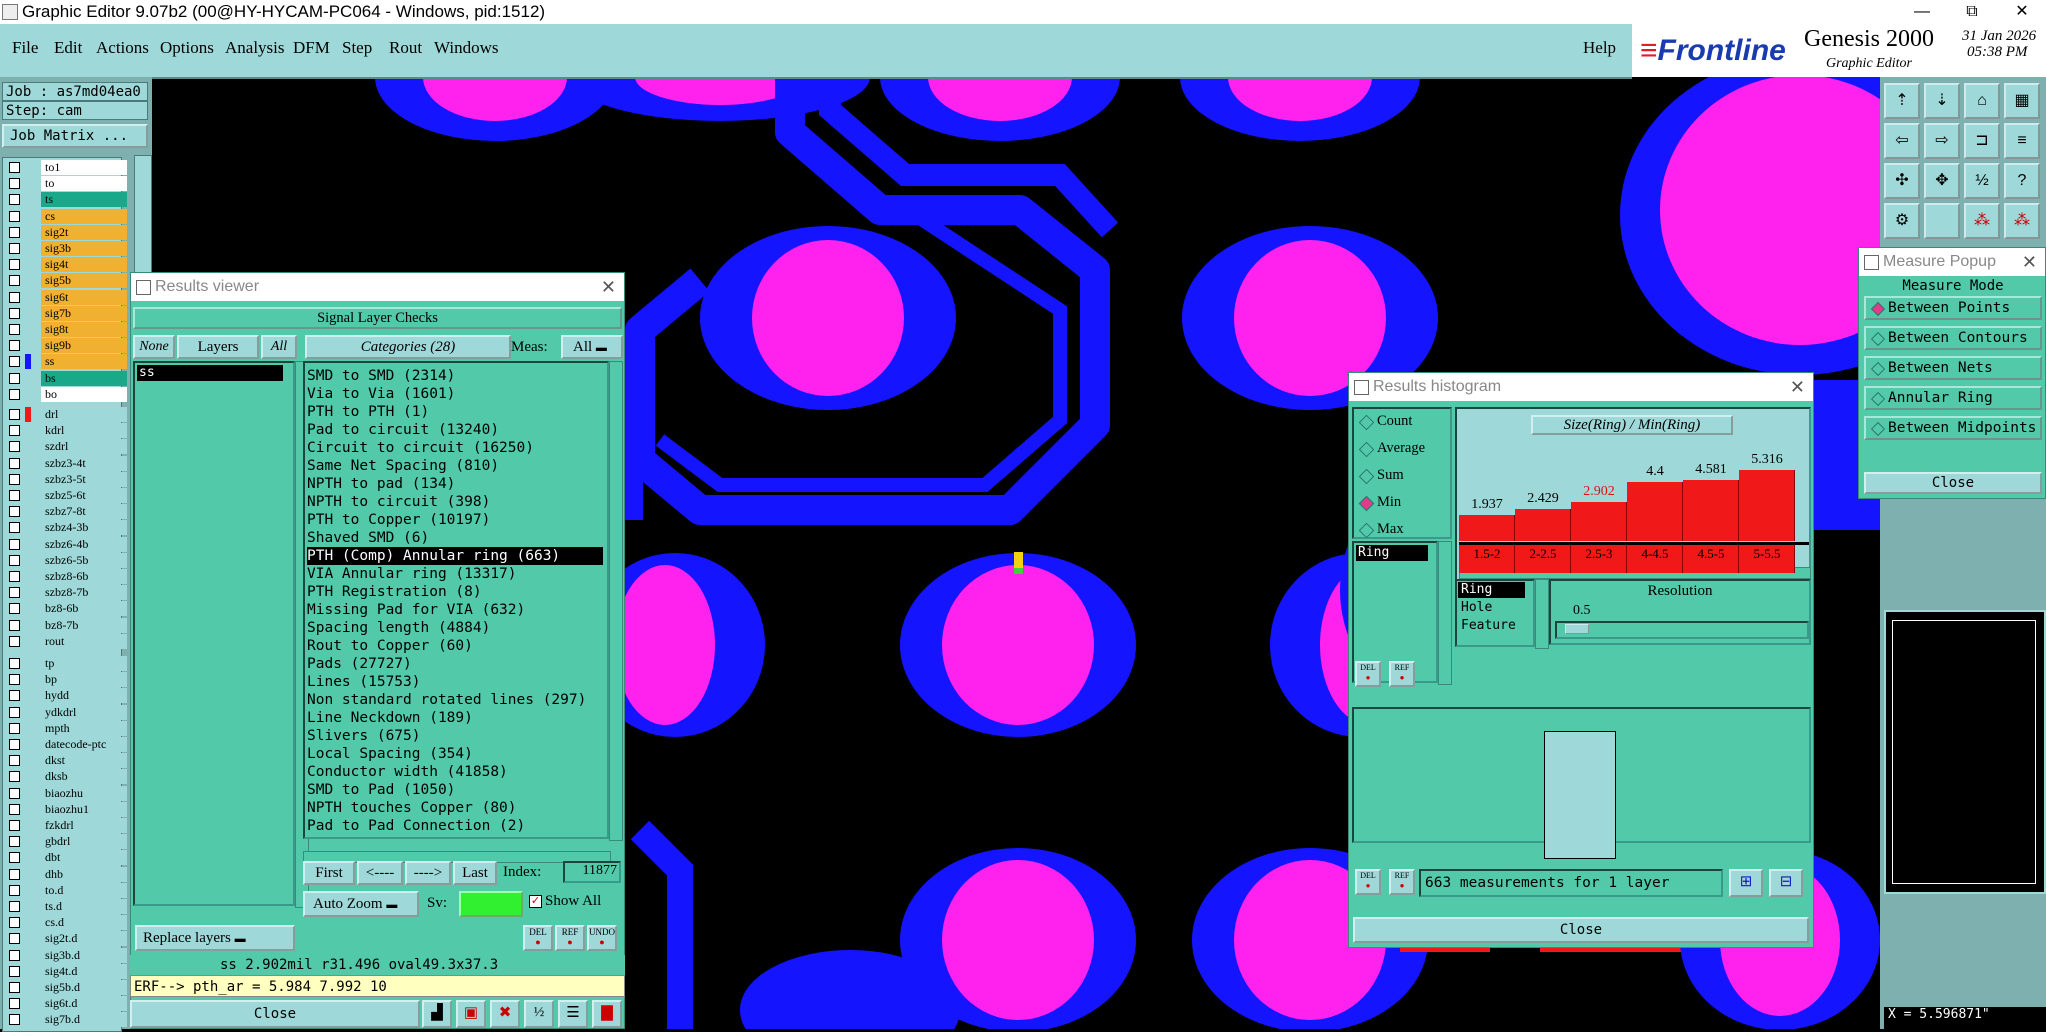 The width and height of the screenshot is (2046, 1032). I want to click on menu-windows: Windows, so click(466, 48).